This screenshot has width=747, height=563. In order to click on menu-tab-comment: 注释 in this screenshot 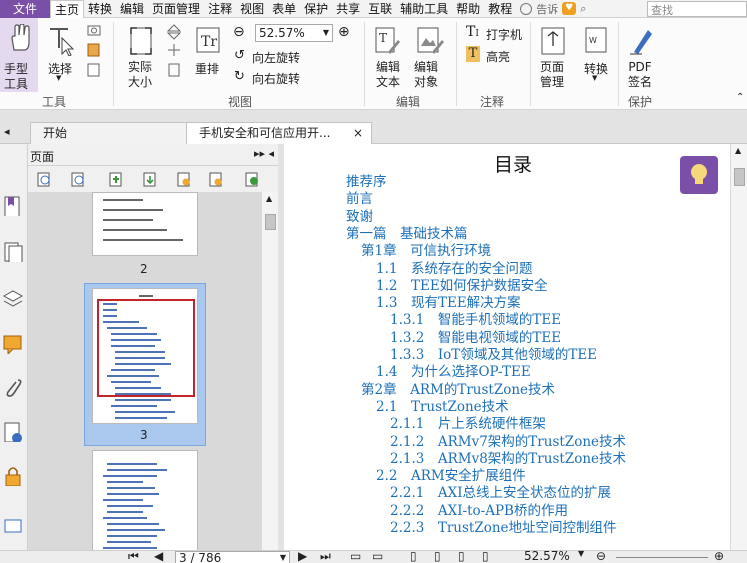, I will do `click(220, 9)`.